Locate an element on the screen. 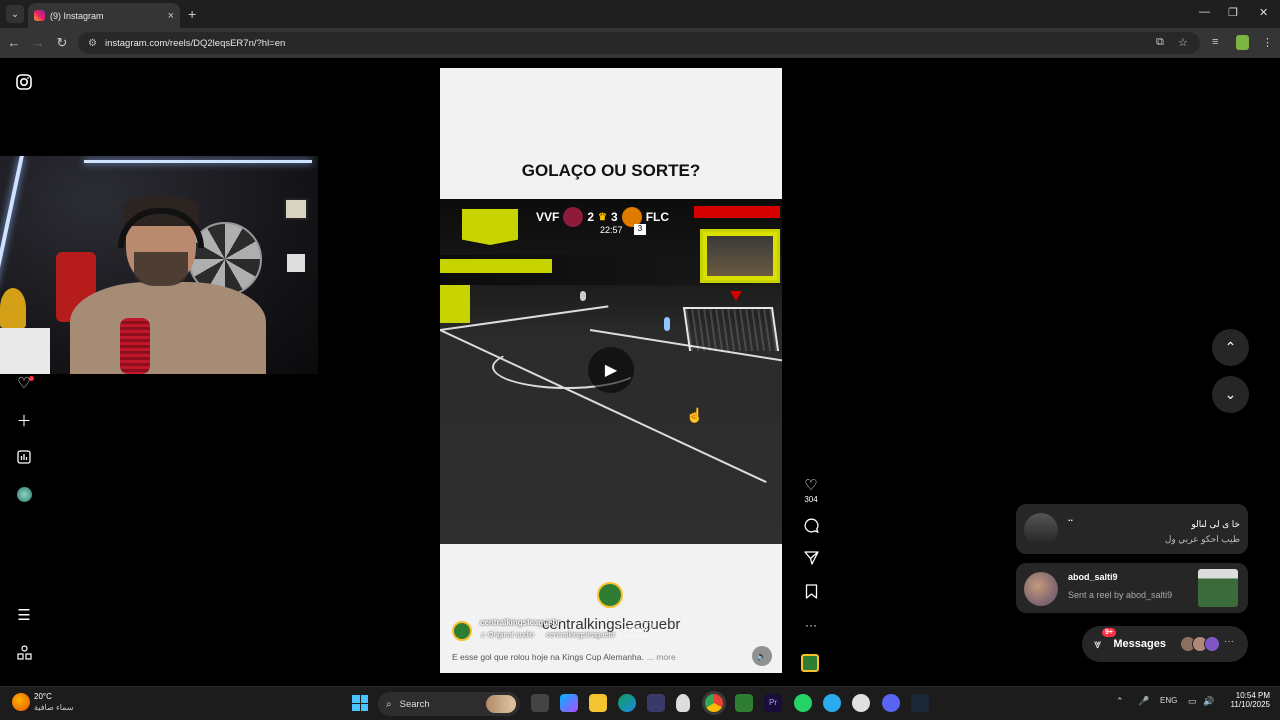 The height and width of the screenshot is (720, 1280). taskbar-search: ⌕ Search is located at coordinates (449, 704).